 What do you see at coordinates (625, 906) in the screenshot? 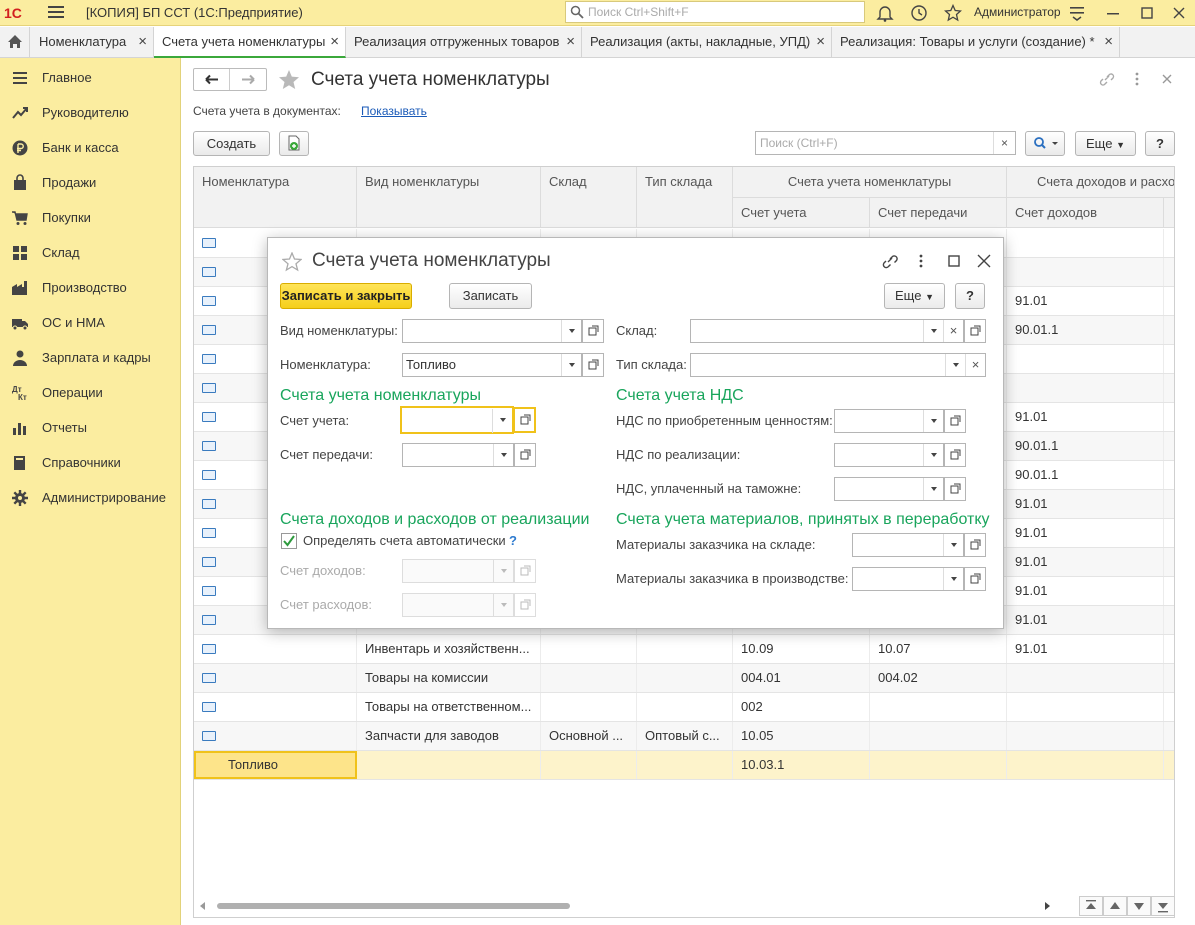
I see `horizontal-scrollbar` at bounding box center [625, 906].